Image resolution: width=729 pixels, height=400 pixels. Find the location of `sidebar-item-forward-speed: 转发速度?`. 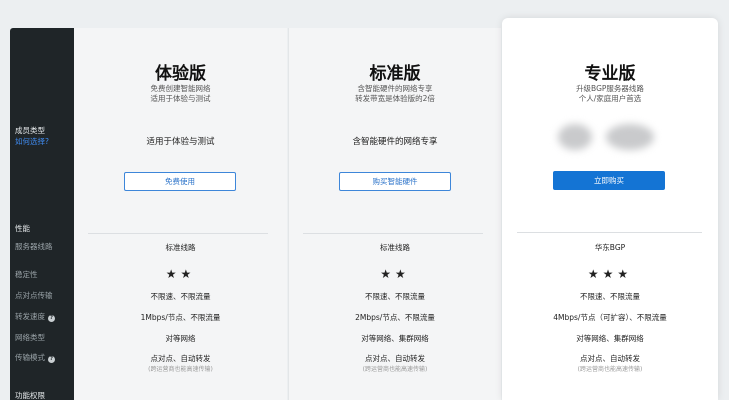

sidebar-item-forward-speed: 转发速度? is located at coordinates (35, 317).